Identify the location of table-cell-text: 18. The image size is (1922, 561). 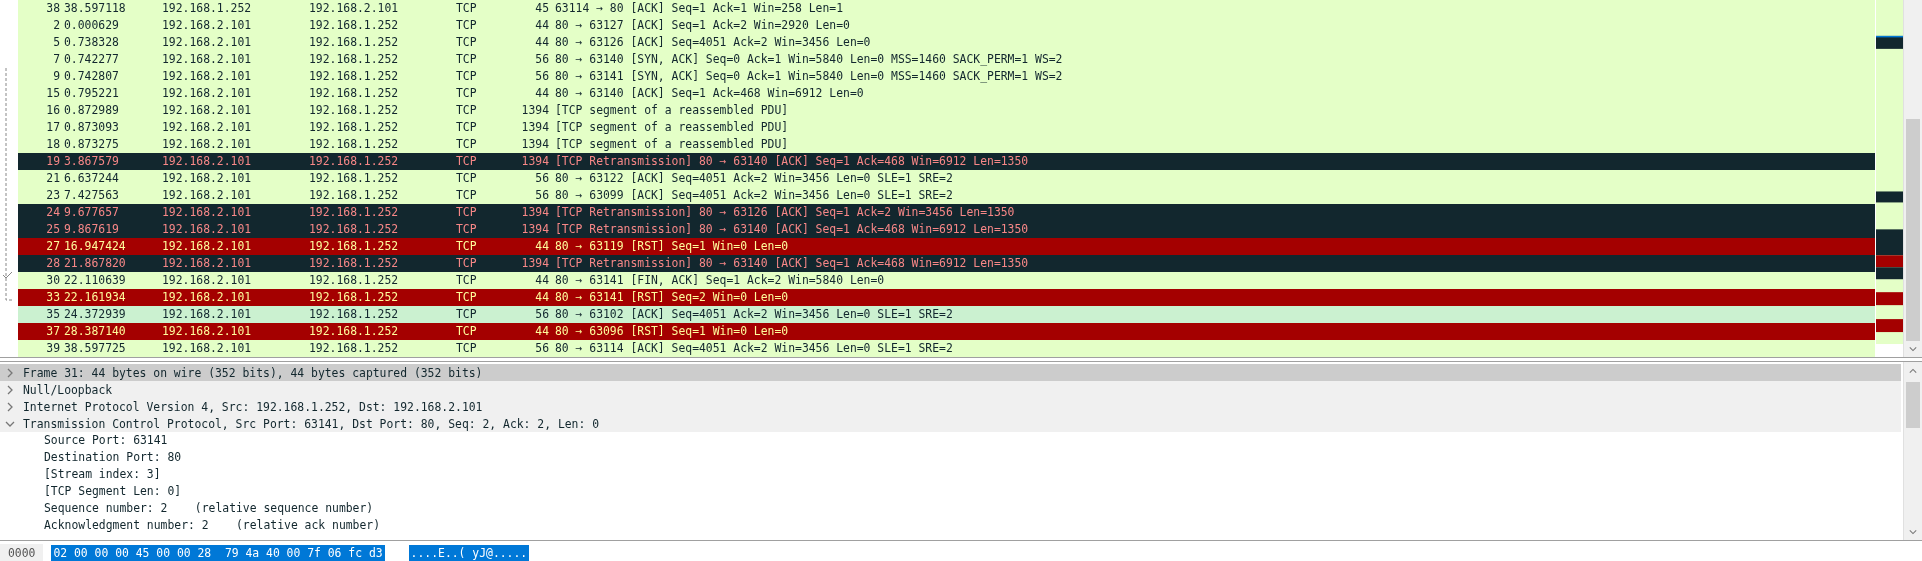
(53, 144).